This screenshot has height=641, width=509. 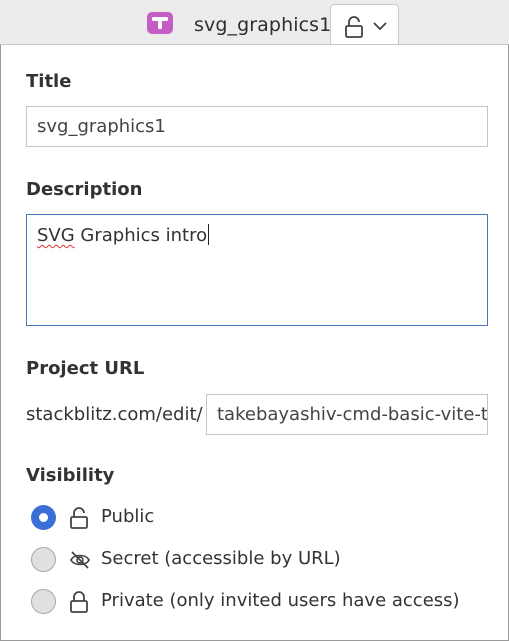 I want to click on title-label: Title, so click(x=49, y=81).